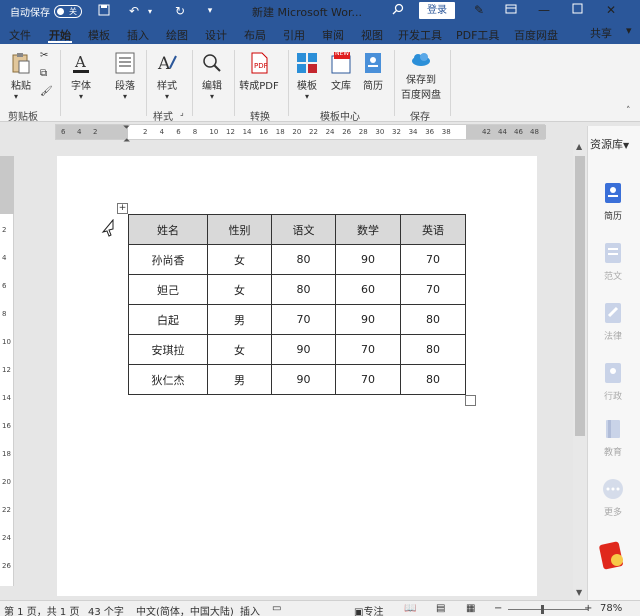 The width and height of the screenshot is (640, 616). What do you see at coordinates (68, 11) in the screenshot?
I see `autosave-toggle: 关` at bounding box center [68, 11].